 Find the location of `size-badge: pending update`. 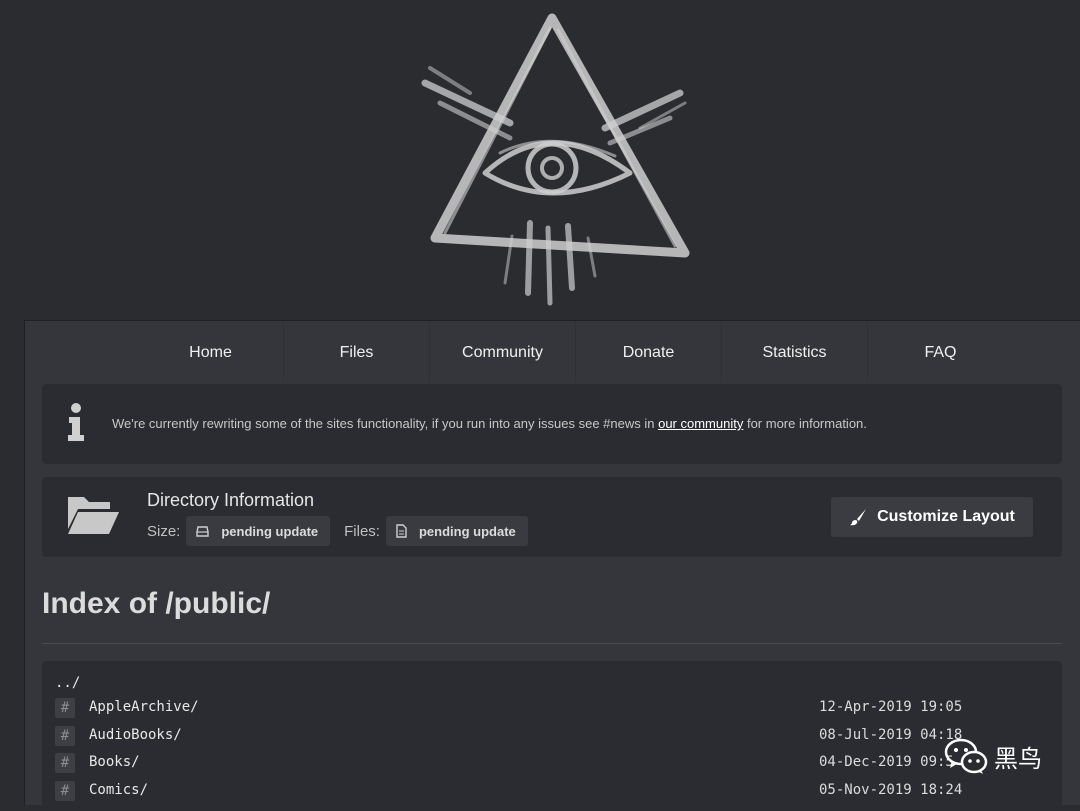

size-badge: pending update is located at coordinates (258, 531).